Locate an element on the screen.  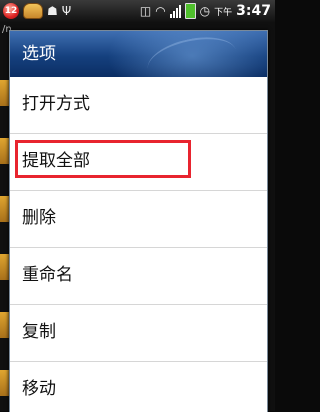
wifi-icon: ◠ is located at coordinates (160, 11).